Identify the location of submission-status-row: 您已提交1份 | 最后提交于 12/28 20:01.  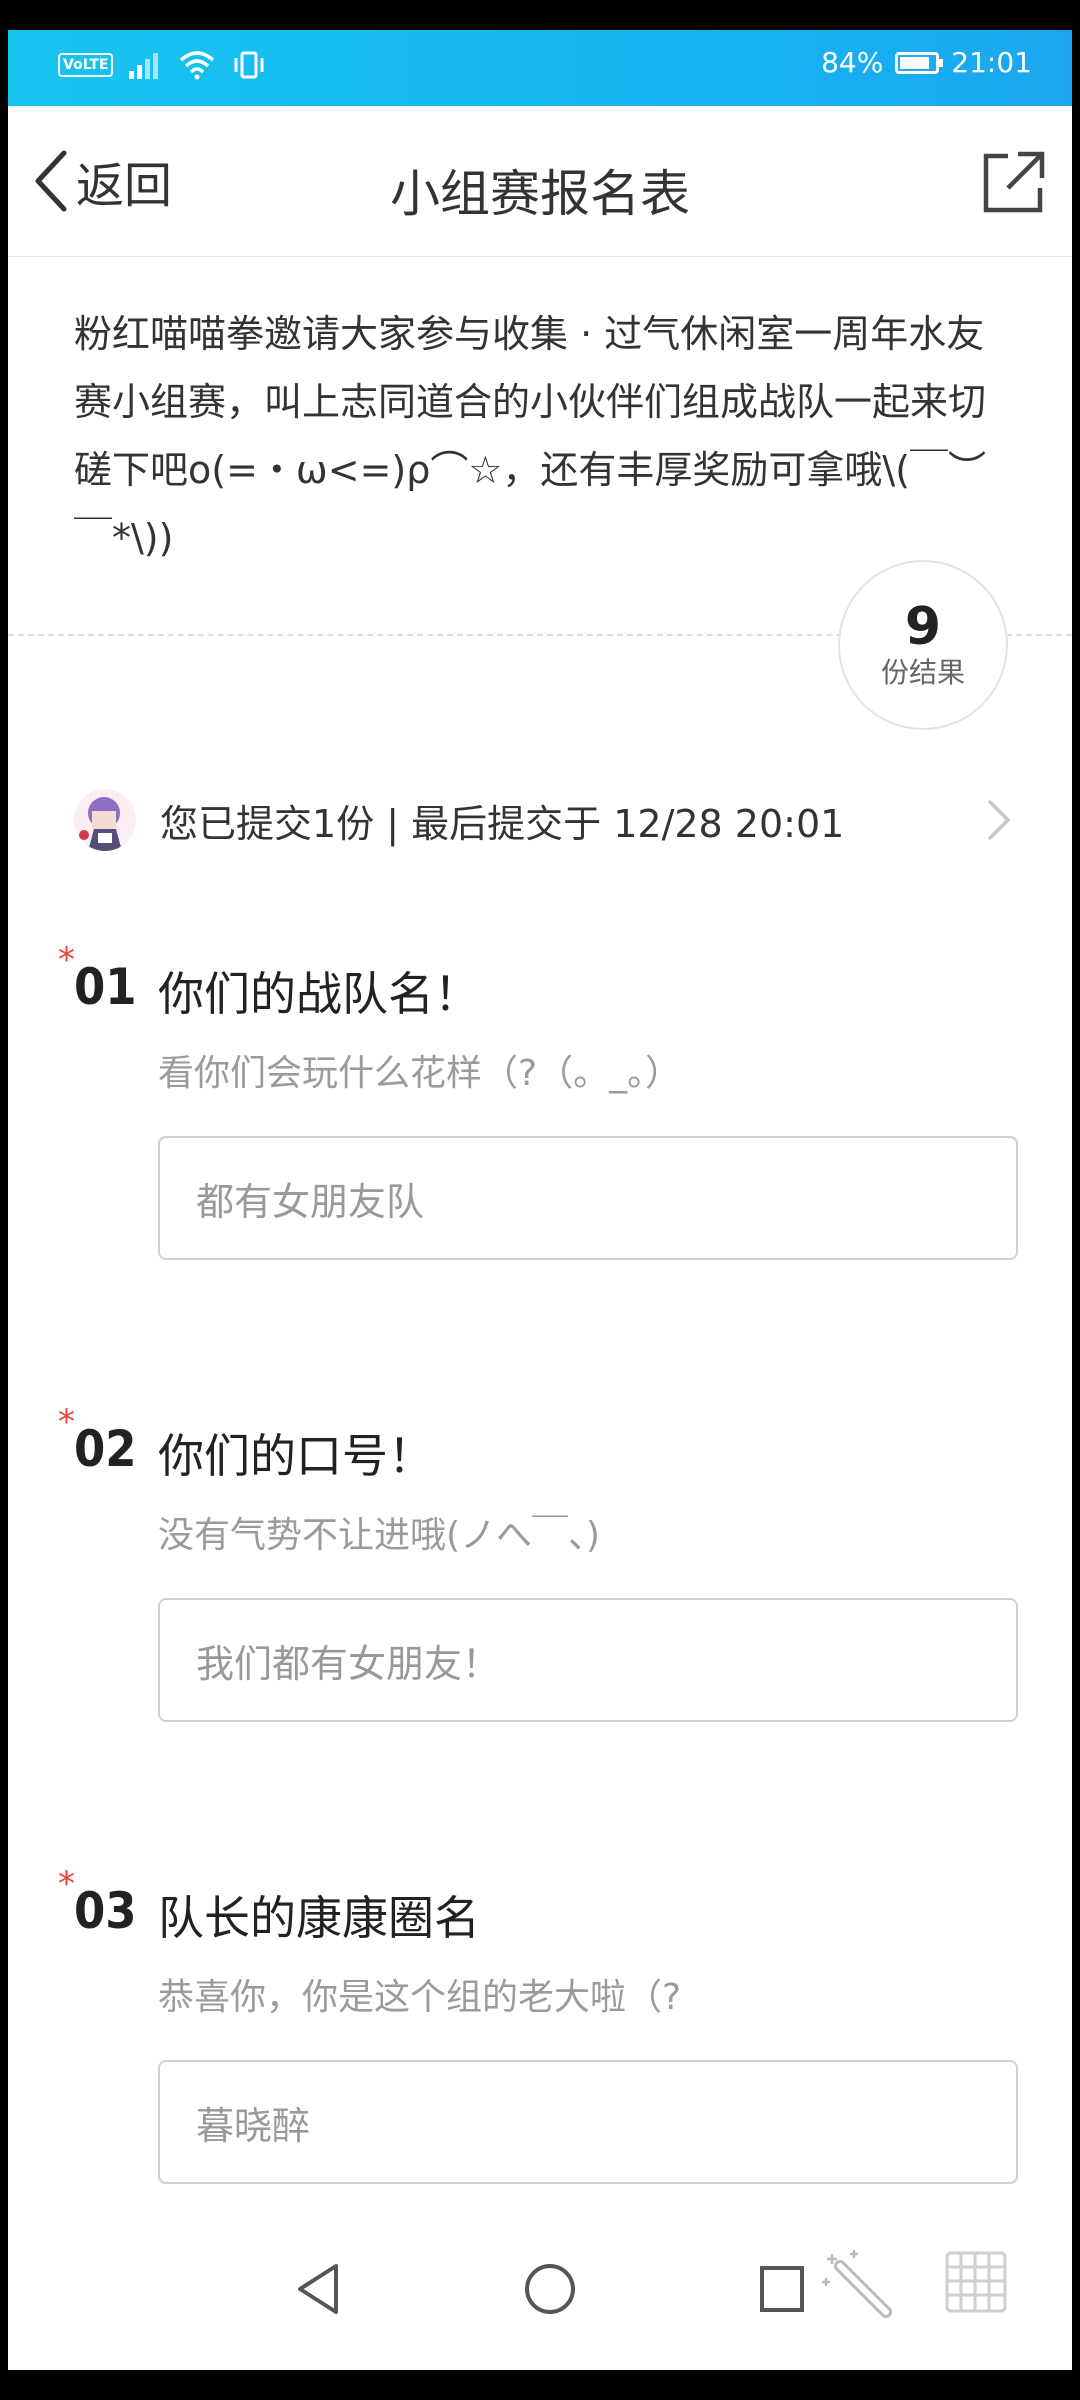
(544, 820).